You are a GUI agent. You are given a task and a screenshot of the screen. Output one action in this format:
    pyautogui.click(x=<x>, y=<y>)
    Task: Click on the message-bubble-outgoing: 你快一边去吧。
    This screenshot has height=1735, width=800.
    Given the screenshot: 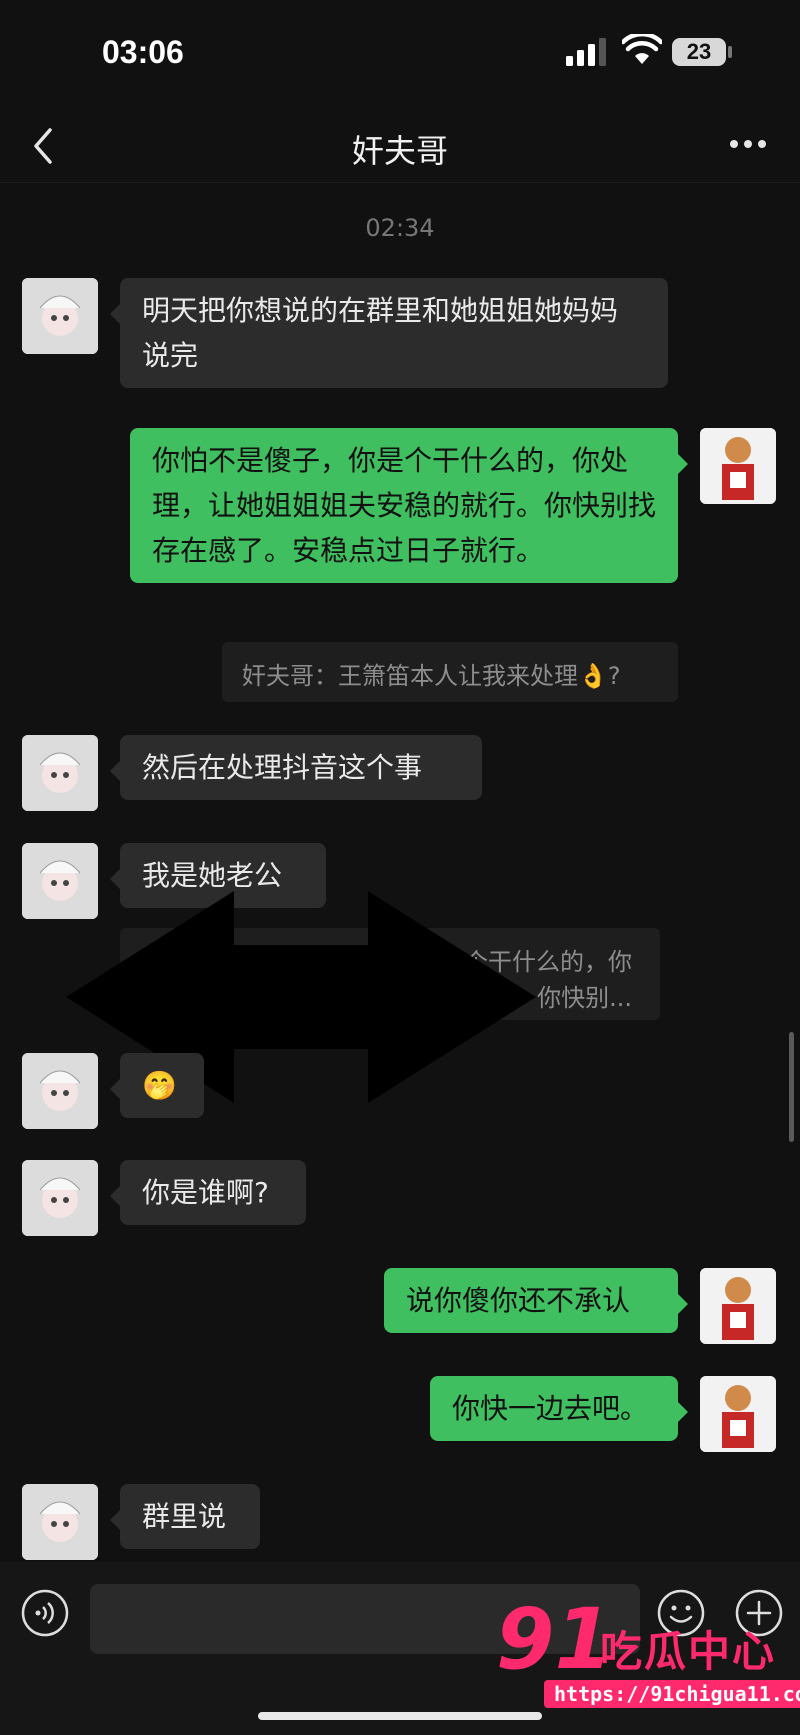 What is the action you would take?
    pyautogui.click(x=559, y=1408)
    